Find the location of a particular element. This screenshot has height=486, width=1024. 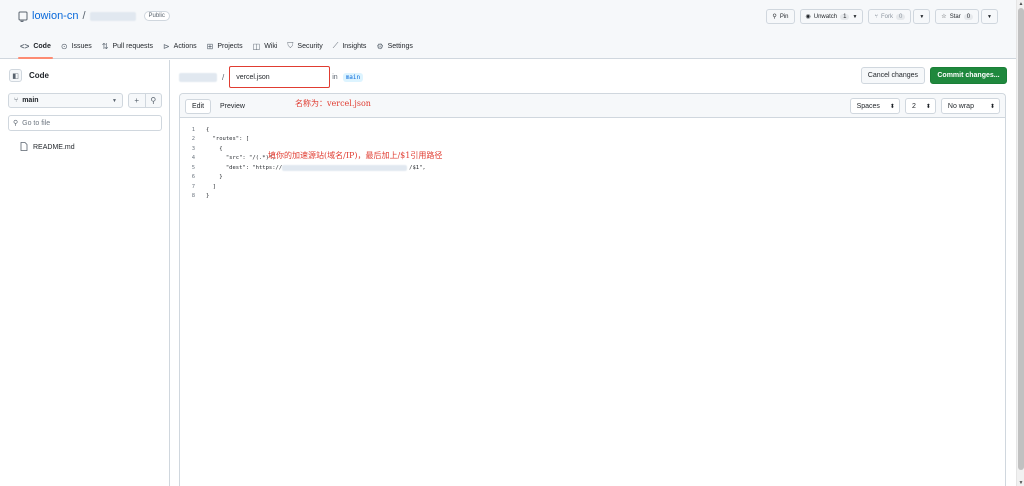

repo-owner-link: lowion-cn is located at coordinates (55, 16).